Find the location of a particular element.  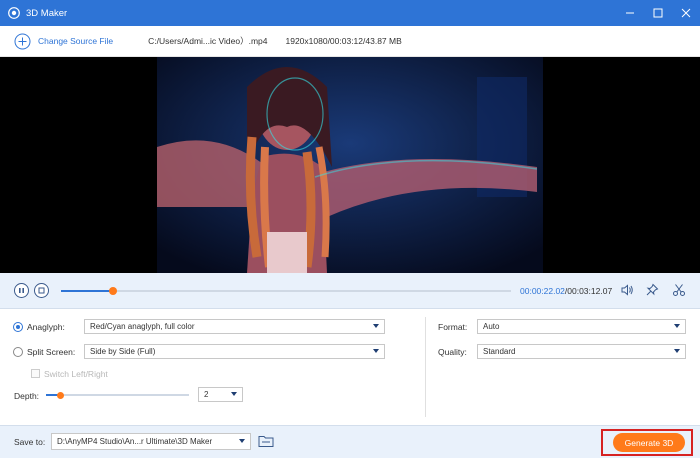

format-value: Auto is located at coordinates (491, 326).